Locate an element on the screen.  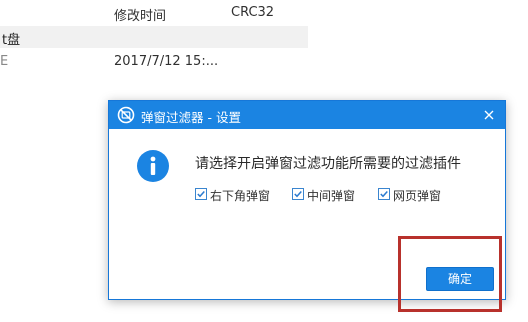
checkbox-bottom-right-popup is located at coordinates (201, 194).